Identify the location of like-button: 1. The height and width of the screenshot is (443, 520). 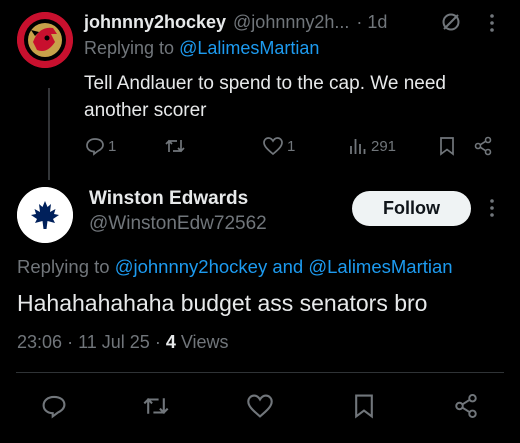
(278, 146).